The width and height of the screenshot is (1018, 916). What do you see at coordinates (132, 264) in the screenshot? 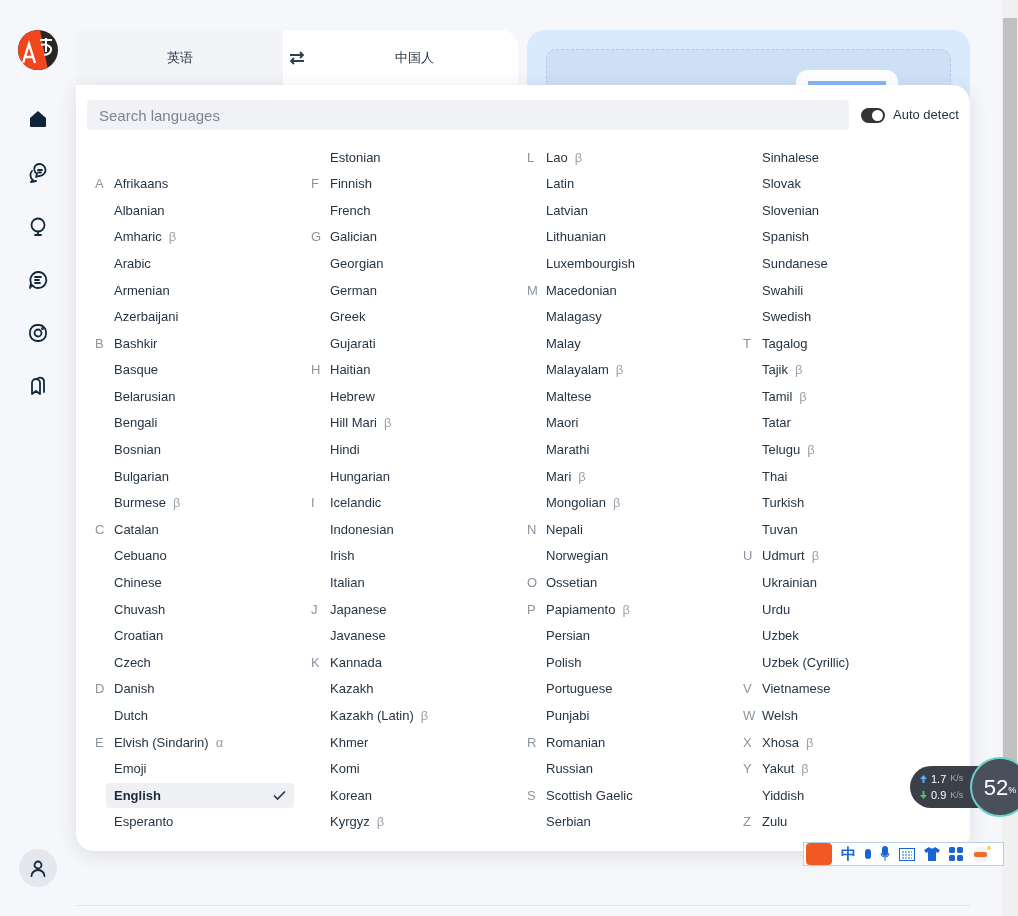
I see `language-option: Arabic` at bounding box center [132, 264].